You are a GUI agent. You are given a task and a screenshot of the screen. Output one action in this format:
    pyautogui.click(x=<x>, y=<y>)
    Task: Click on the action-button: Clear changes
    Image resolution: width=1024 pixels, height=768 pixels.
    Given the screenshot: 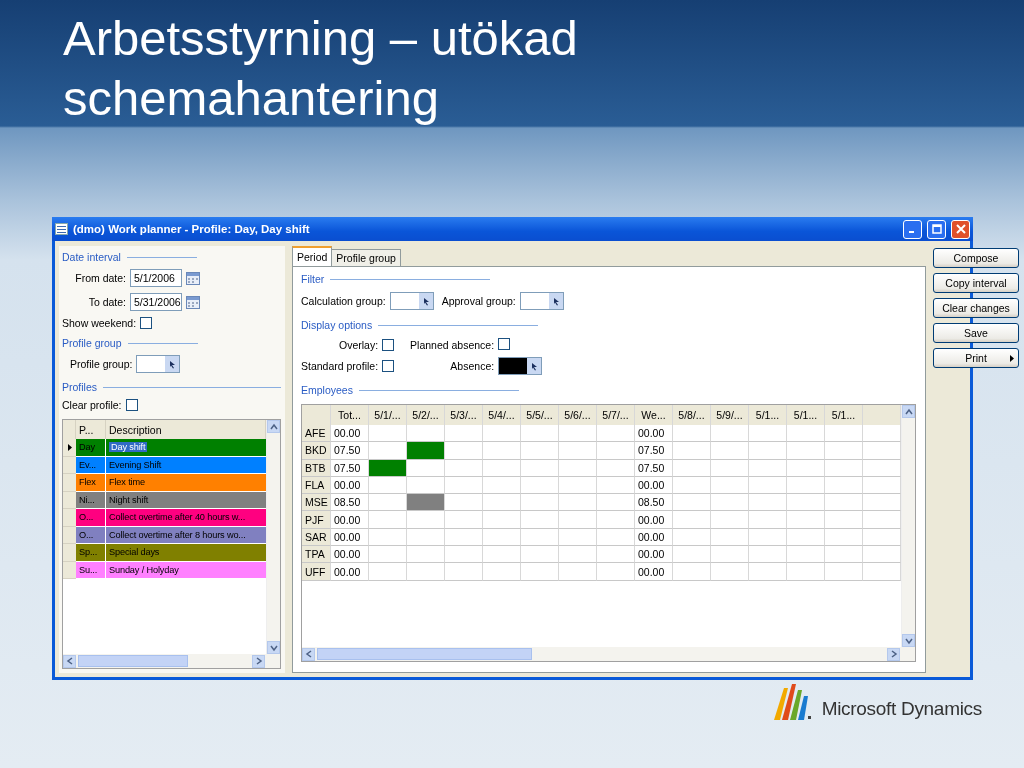 What is the action you would take?
    pyautogui.click(x=976, y=308)
    